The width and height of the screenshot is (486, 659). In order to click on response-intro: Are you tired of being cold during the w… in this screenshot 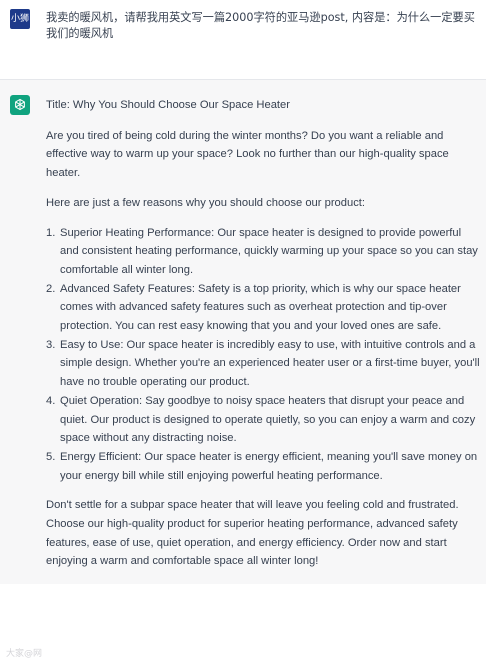, I will do `click(247, 154)`.